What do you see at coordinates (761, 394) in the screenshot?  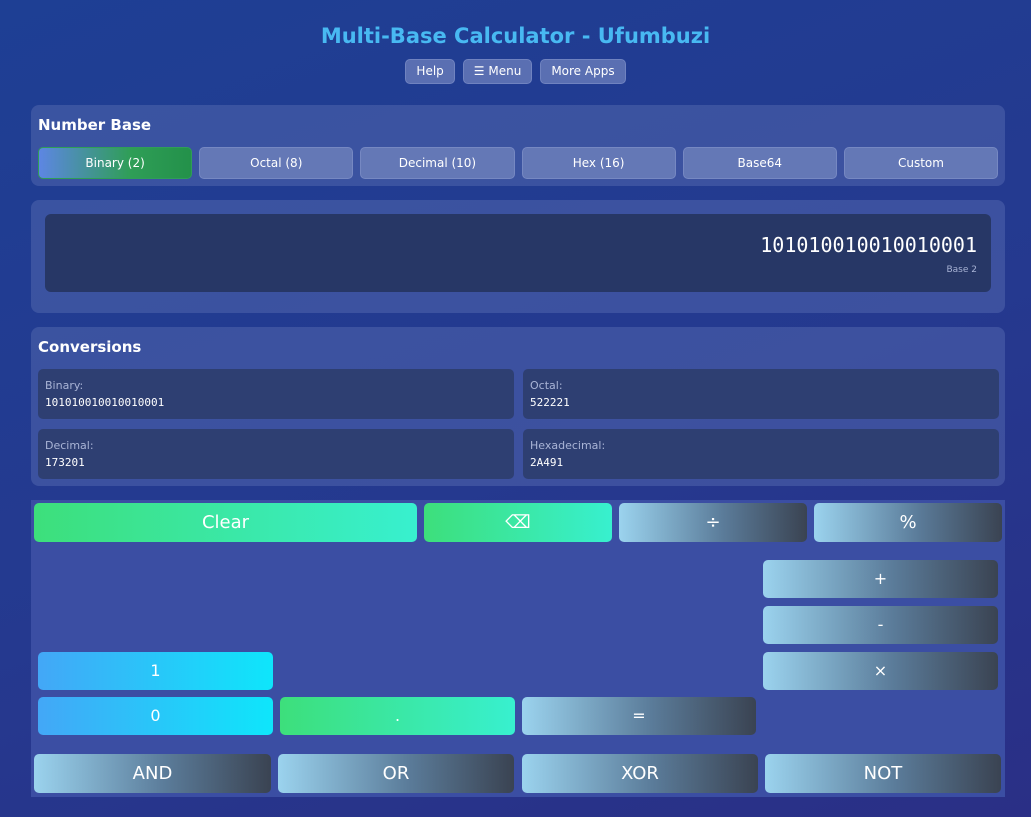 I see `octal-conversion: Octal: 522221` at bounding box center [761, 394].